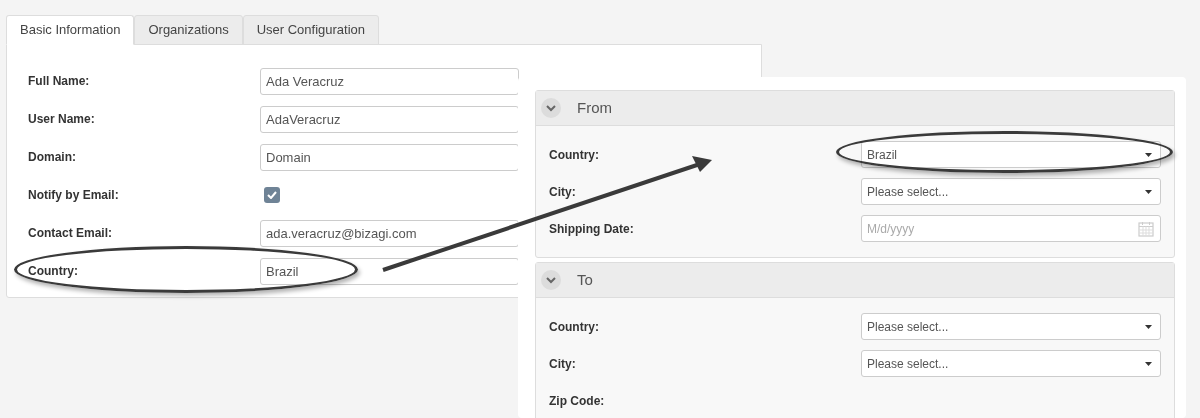  Describe the element at coordinates (389, 119) in the screenshot. I see `text-field: AdaVeracruz` at that location.